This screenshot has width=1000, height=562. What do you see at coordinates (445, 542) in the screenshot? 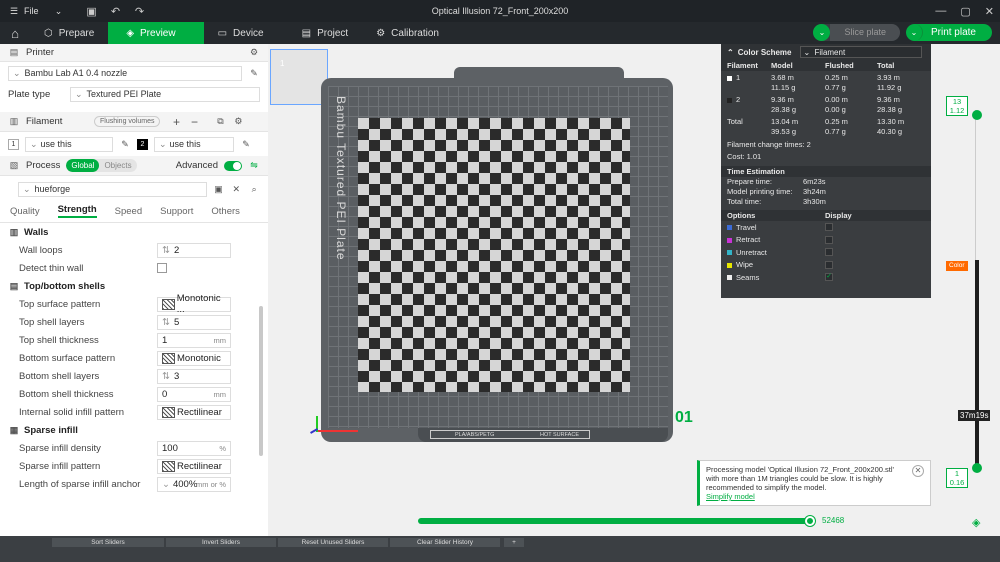
I see `clear-history-button: Clear Slider History` at bounding box center [445, 542].